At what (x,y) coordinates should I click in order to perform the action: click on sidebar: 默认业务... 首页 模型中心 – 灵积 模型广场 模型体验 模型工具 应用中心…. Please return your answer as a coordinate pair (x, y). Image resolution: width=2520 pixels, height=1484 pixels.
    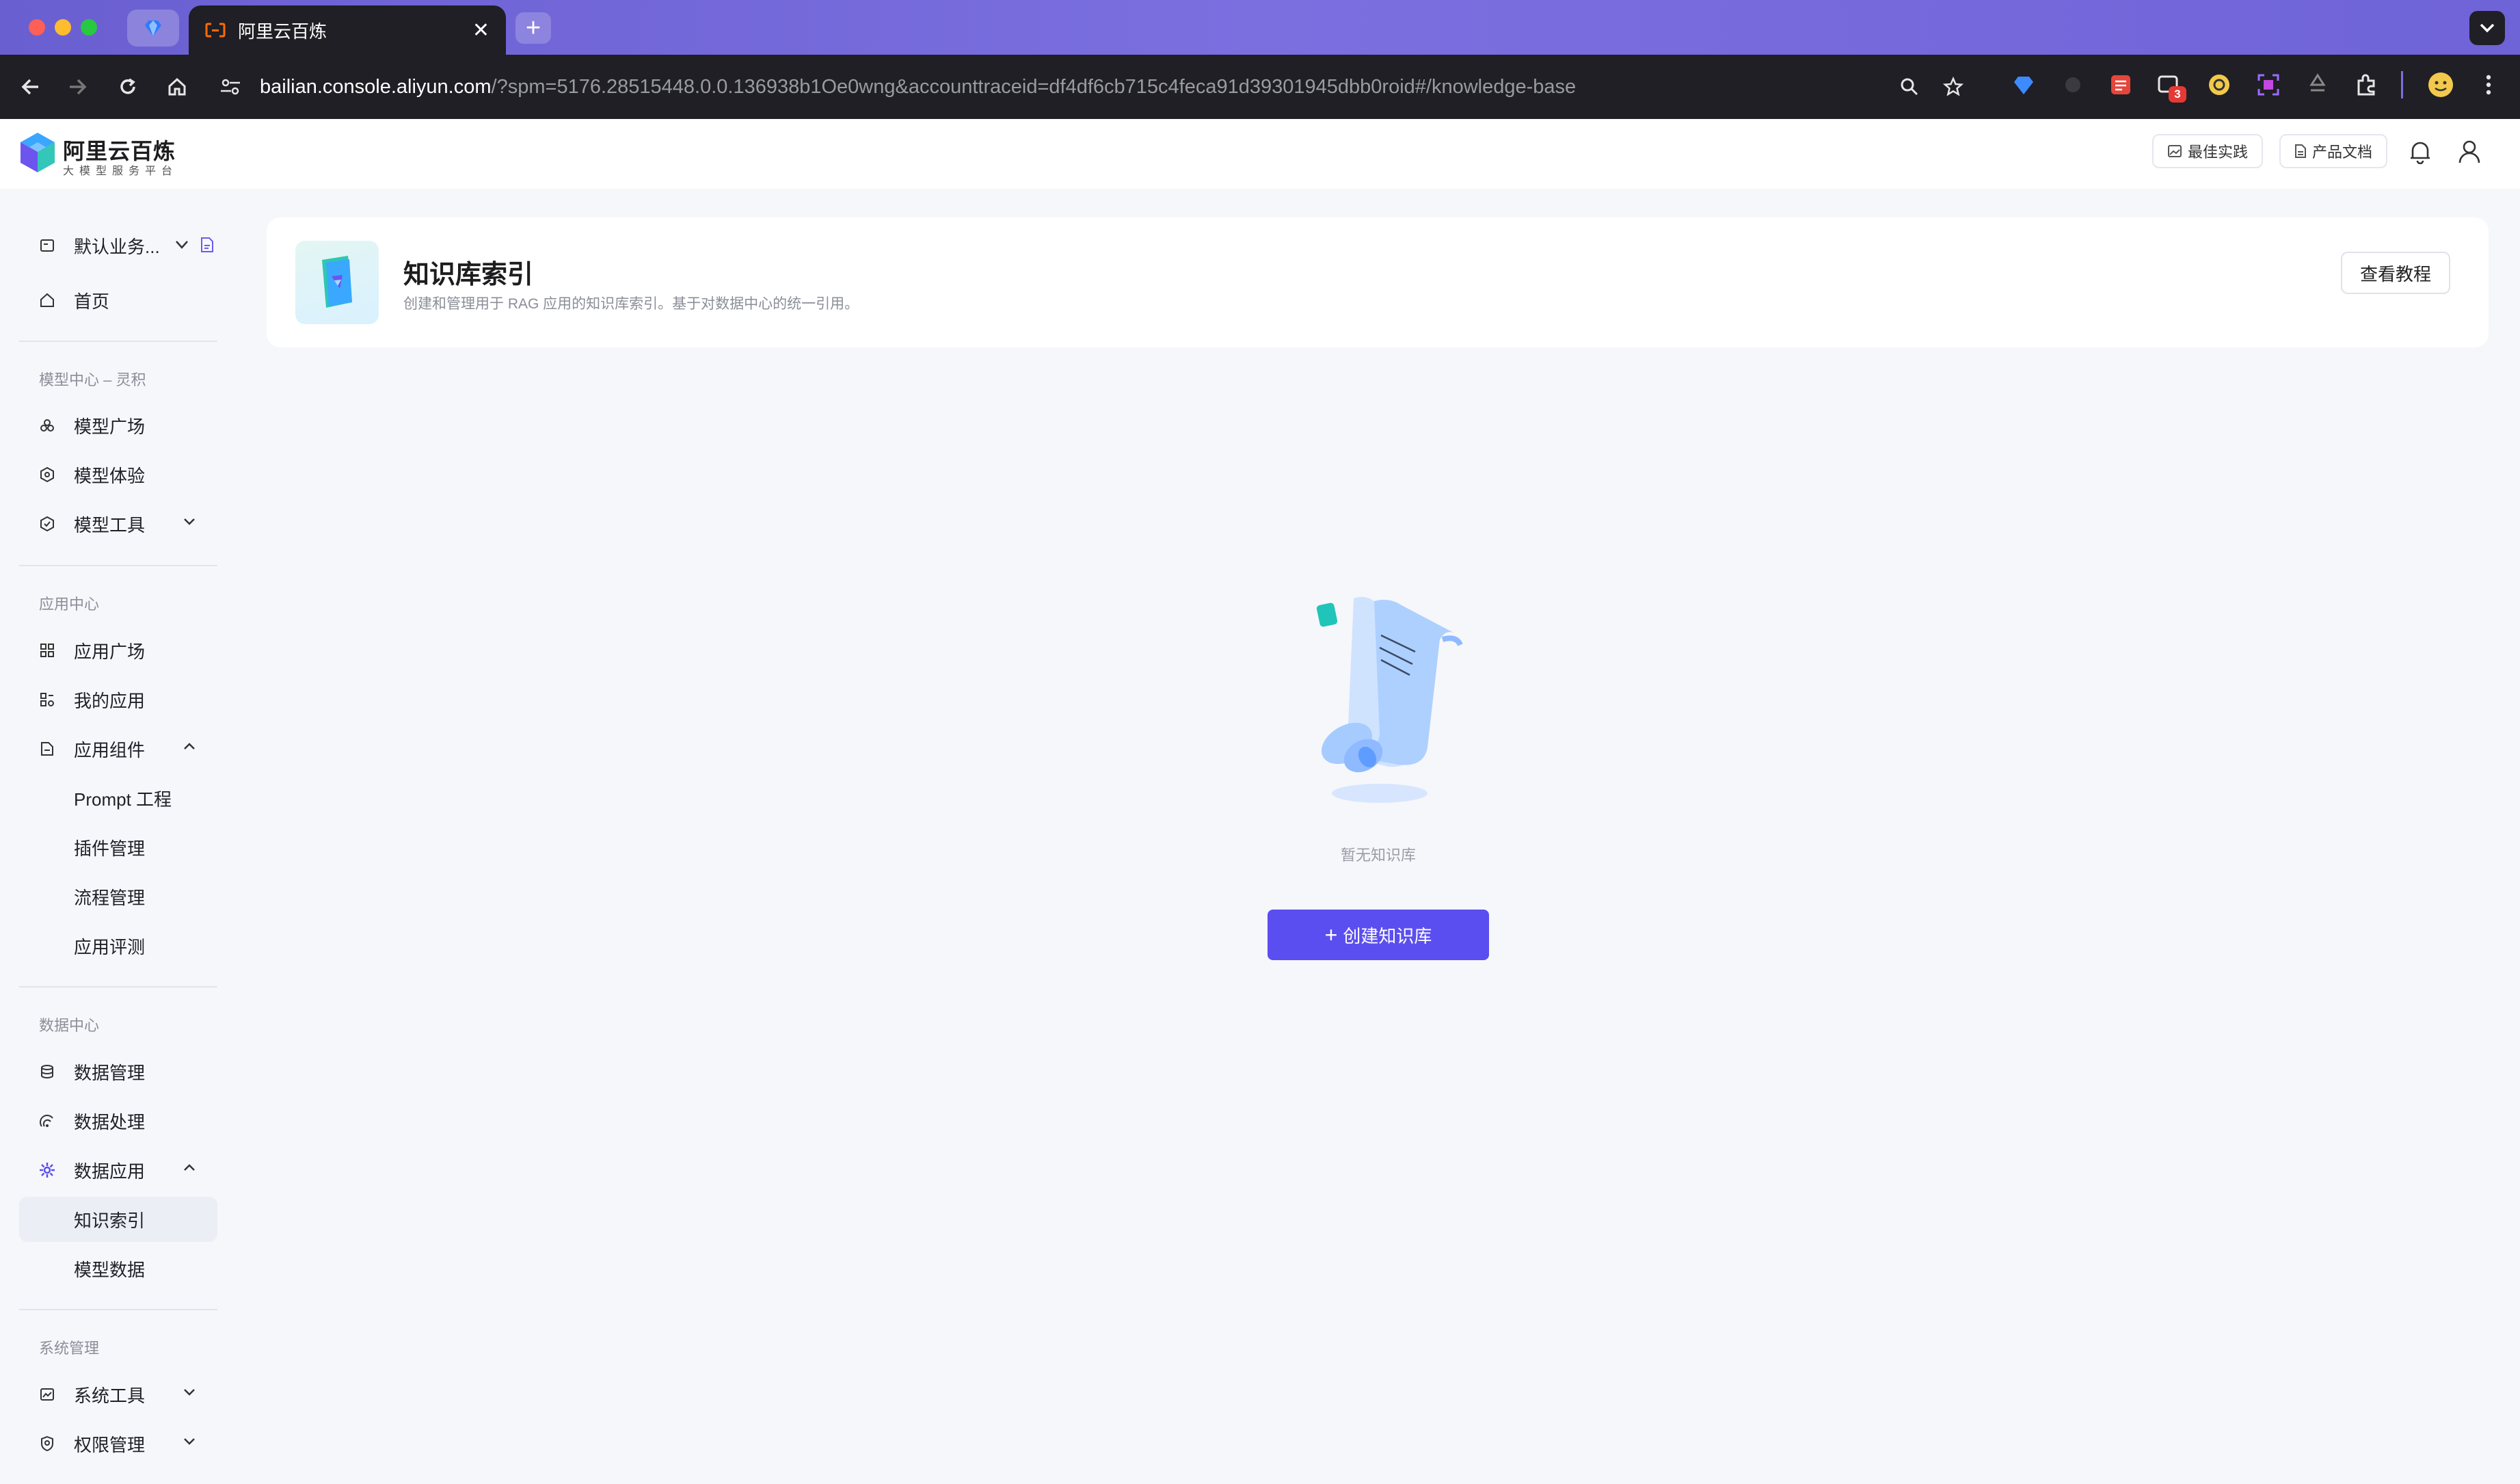
    Looking at the image, I should click on (117, 836).